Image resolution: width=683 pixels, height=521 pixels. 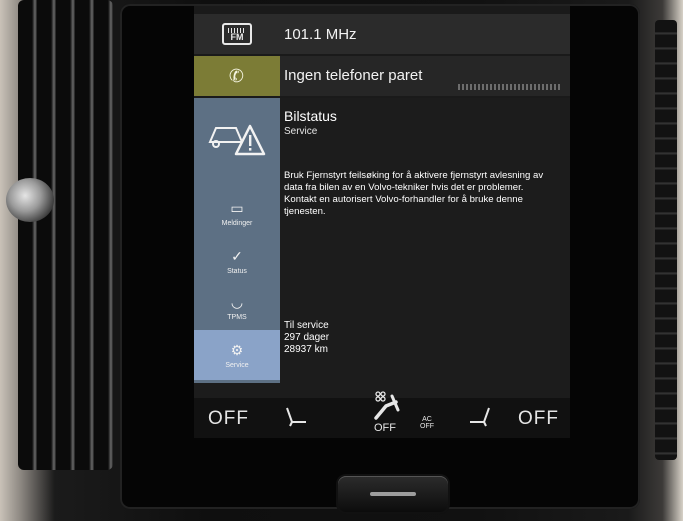 What do you see at coordinates (297, 420) in the screenshot?
I see `seat-heat-left-icon` at bounding box center [297, 420].